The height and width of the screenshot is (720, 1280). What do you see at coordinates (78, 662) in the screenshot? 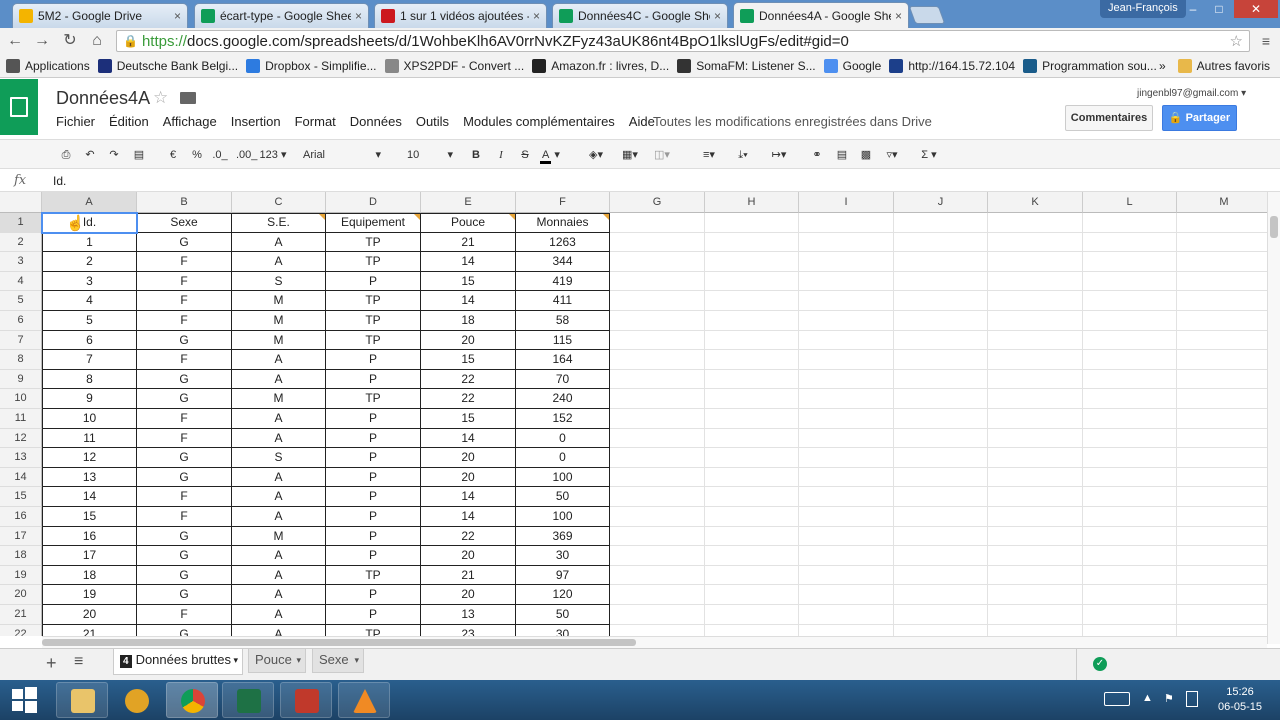
I see `all-sheets-icon: ≡` at bounding box center [78, 662].